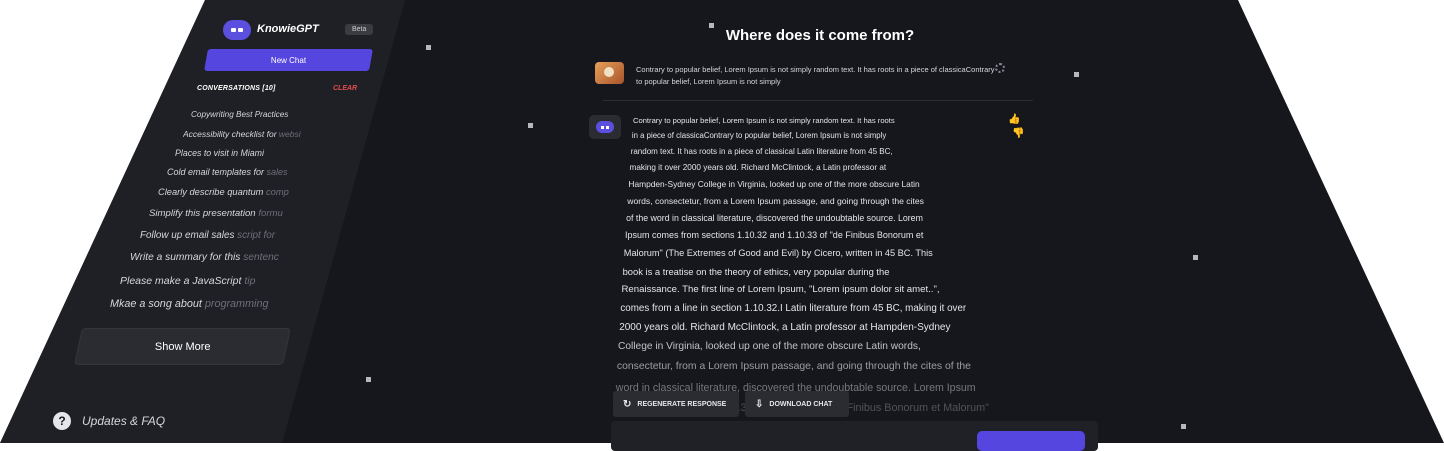  I want to click on conversation-item-label-faded: comp, so click(277, 192).